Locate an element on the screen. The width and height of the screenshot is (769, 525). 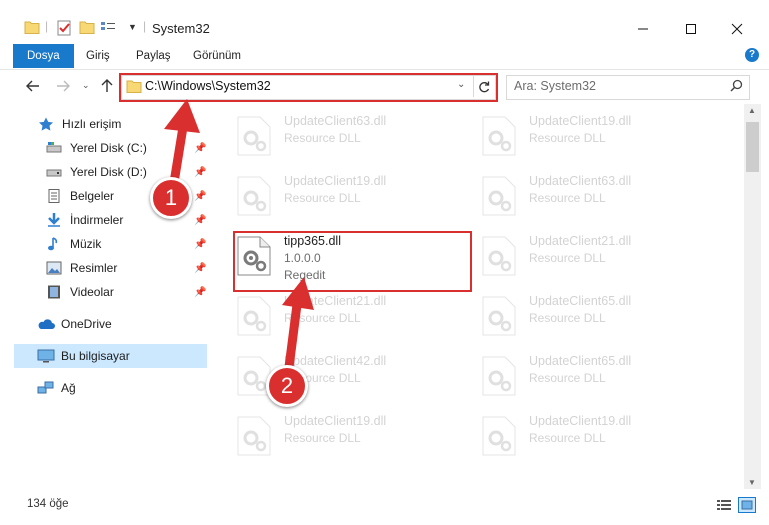
maximize-button is located at coordinates (691, 29).